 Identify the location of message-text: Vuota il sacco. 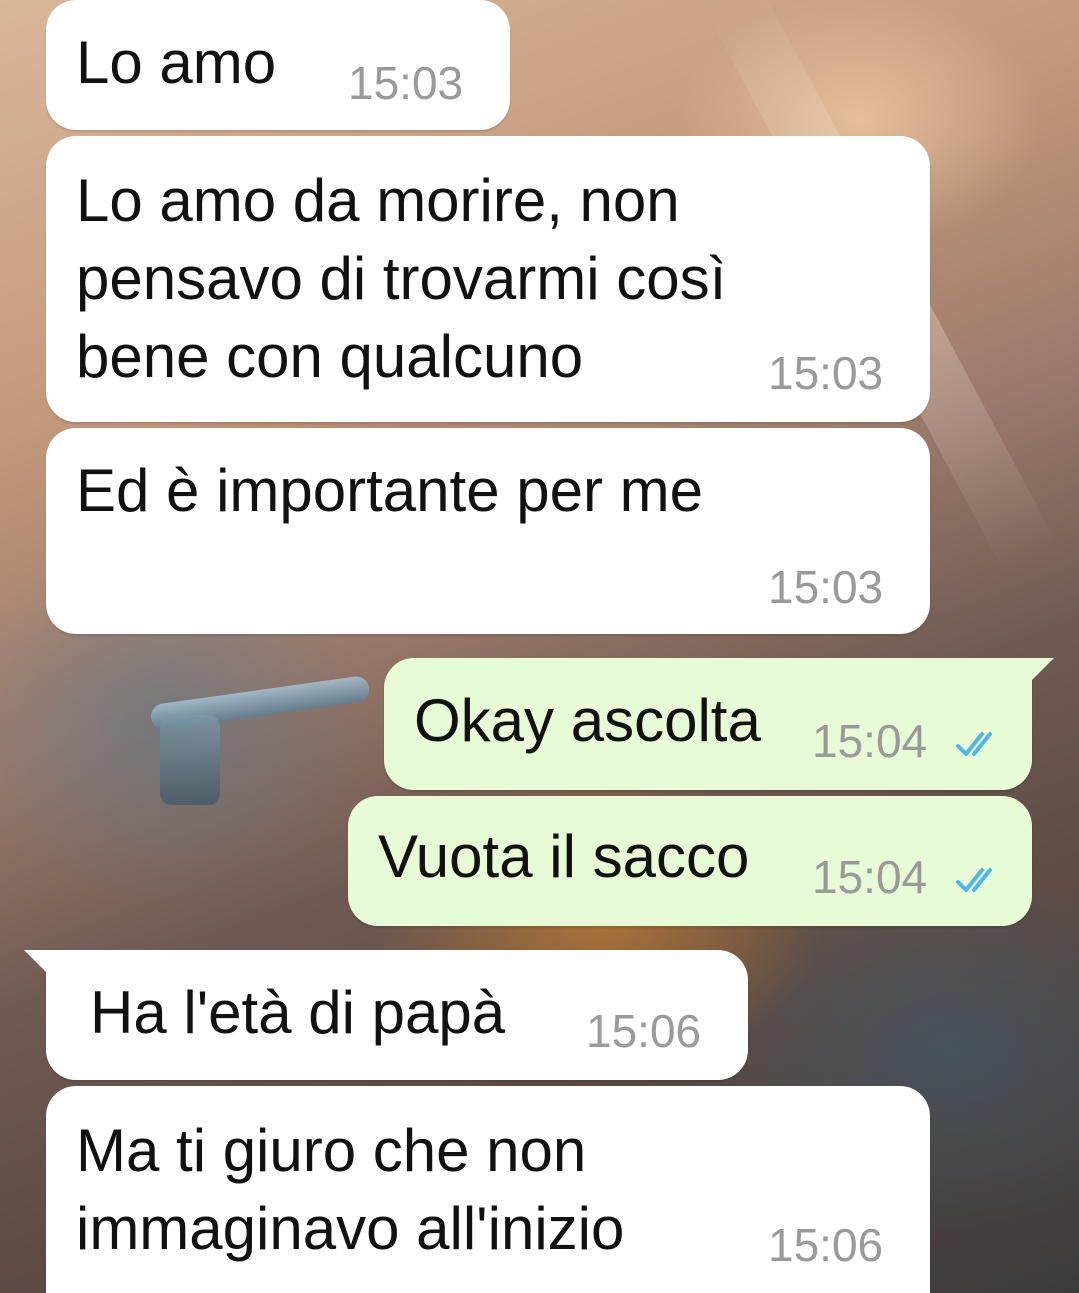
(564, 856).